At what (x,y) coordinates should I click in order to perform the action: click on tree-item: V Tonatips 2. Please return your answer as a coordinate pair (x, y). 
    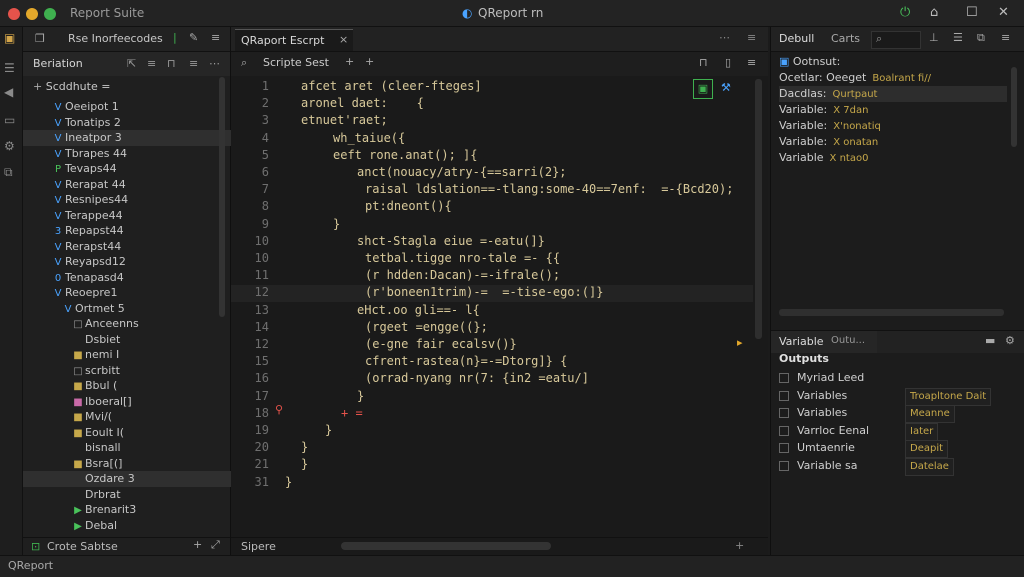
    Looking at the image, I should click on (132, 123).